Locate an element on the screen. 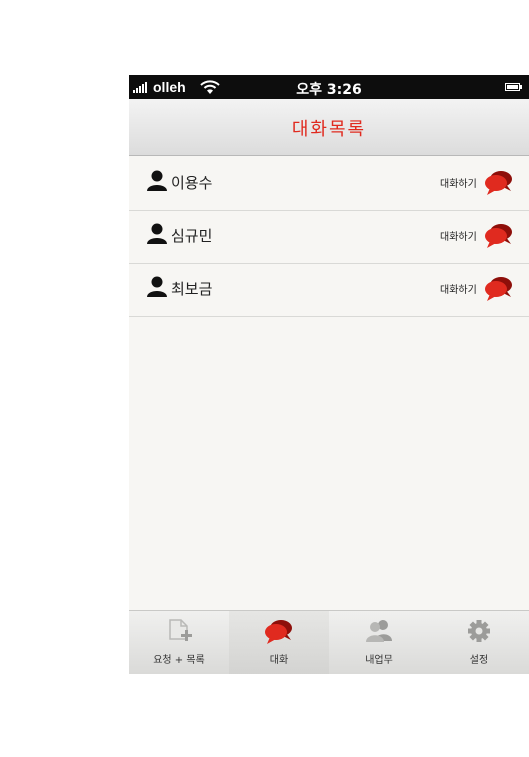 The height and width of the screenshot is (757, 529). page-title: 대화목록 is located at coordinates (329, 129).